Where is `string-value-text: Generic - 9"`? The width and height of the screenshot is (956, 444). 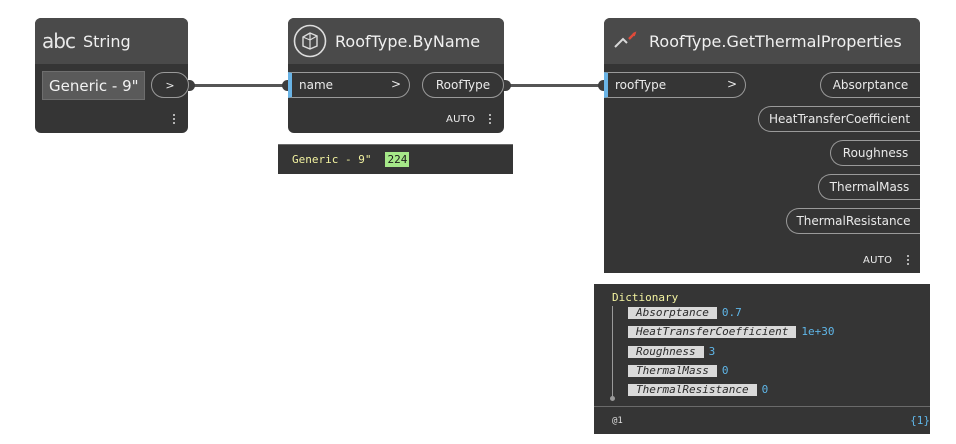
string-value-text: Generic - 9" is located at coordinates (94, 85).